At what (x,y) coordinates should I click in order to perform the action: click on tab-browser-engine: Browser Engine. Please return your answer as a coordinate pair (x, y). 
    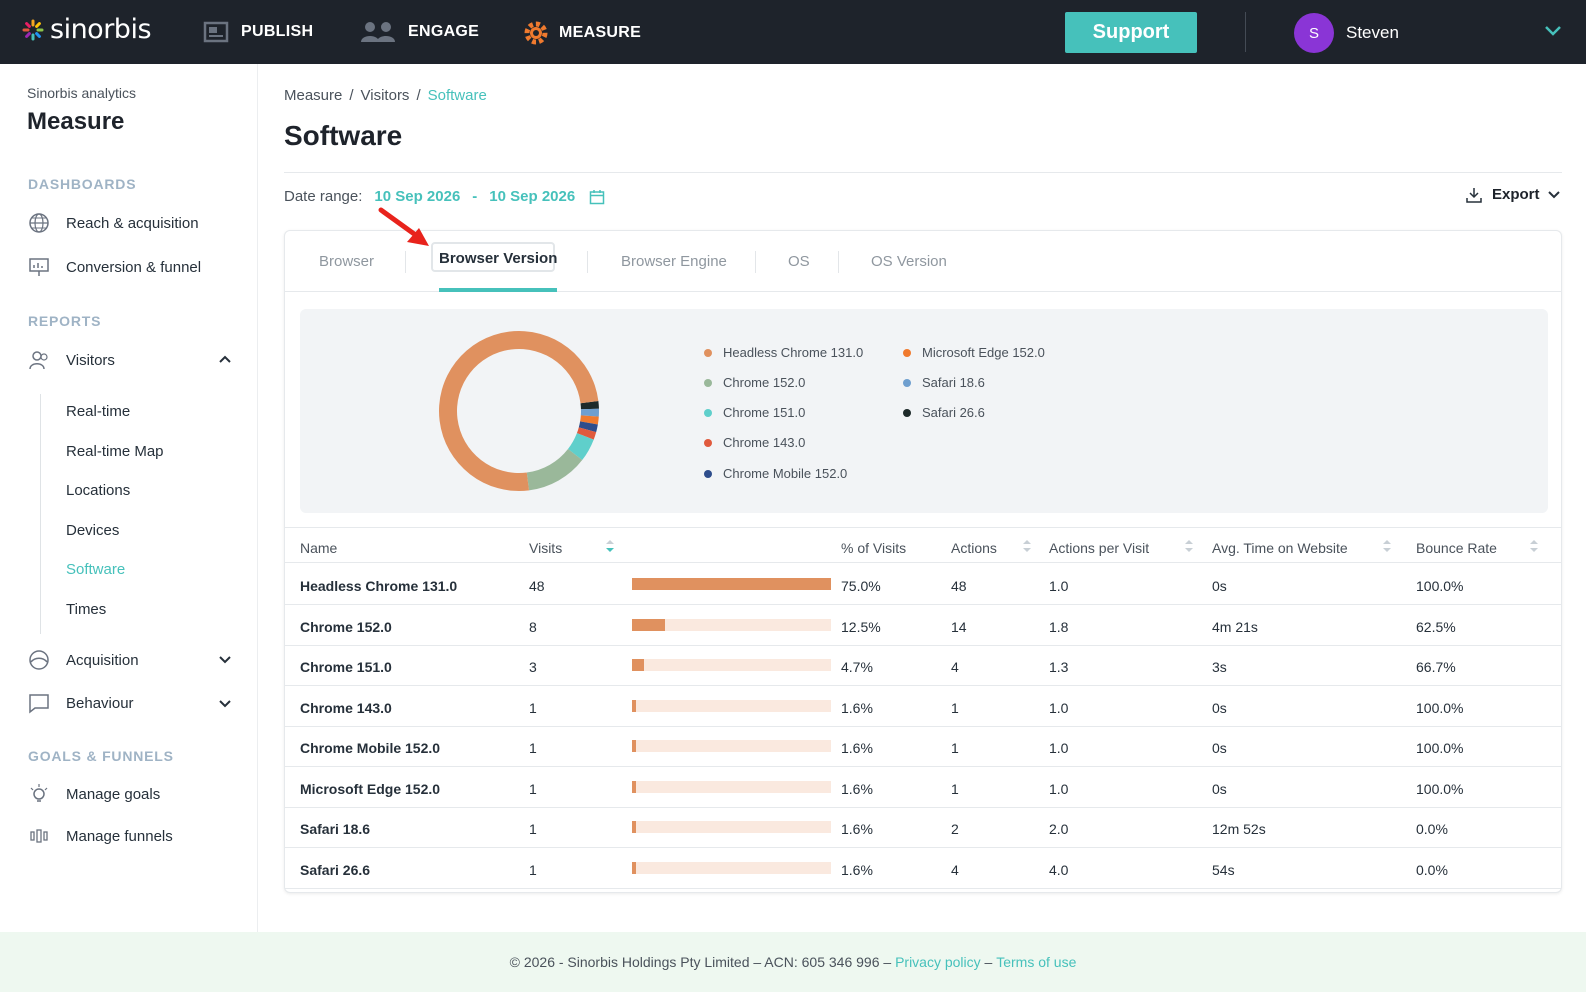
    Looking at the image, I should click on (674, 261).